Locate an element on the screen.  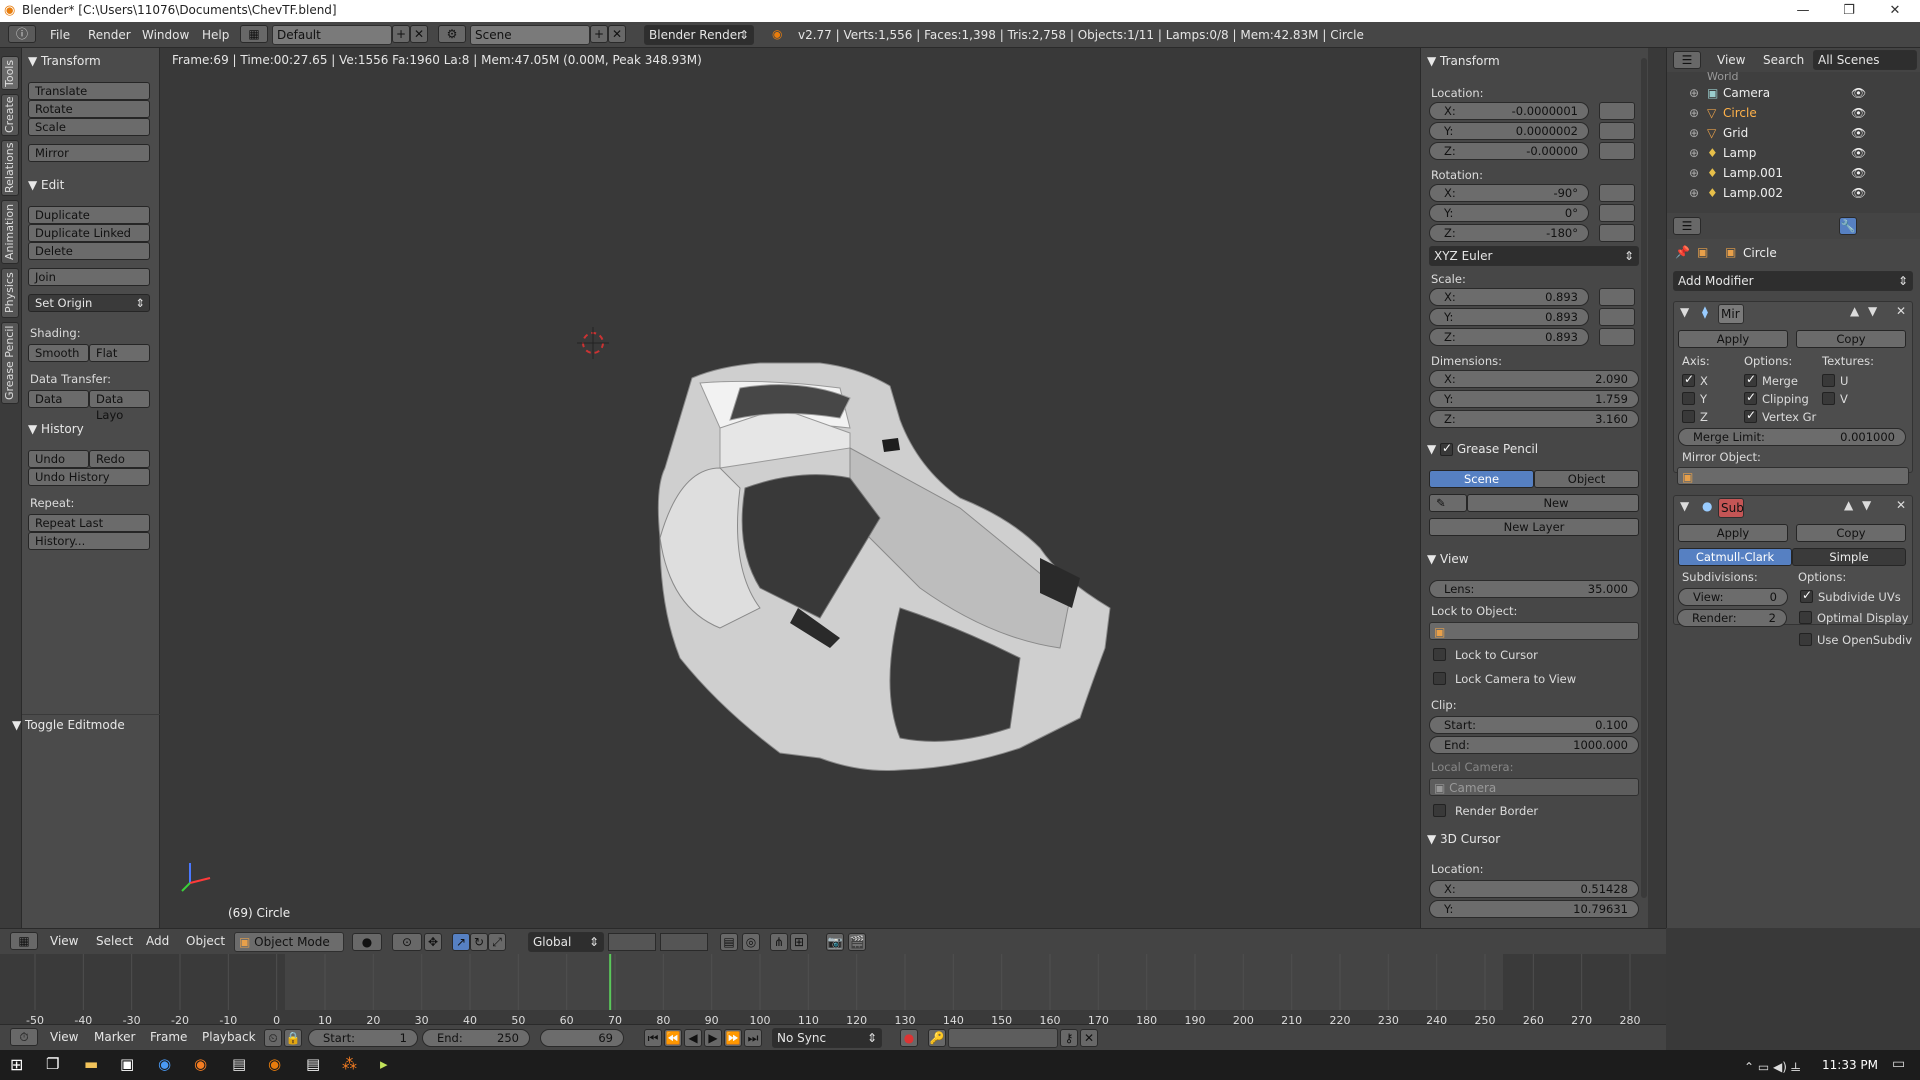
duplicate-linked-button: Duplicate Linked is located at coordinates (89, 233).